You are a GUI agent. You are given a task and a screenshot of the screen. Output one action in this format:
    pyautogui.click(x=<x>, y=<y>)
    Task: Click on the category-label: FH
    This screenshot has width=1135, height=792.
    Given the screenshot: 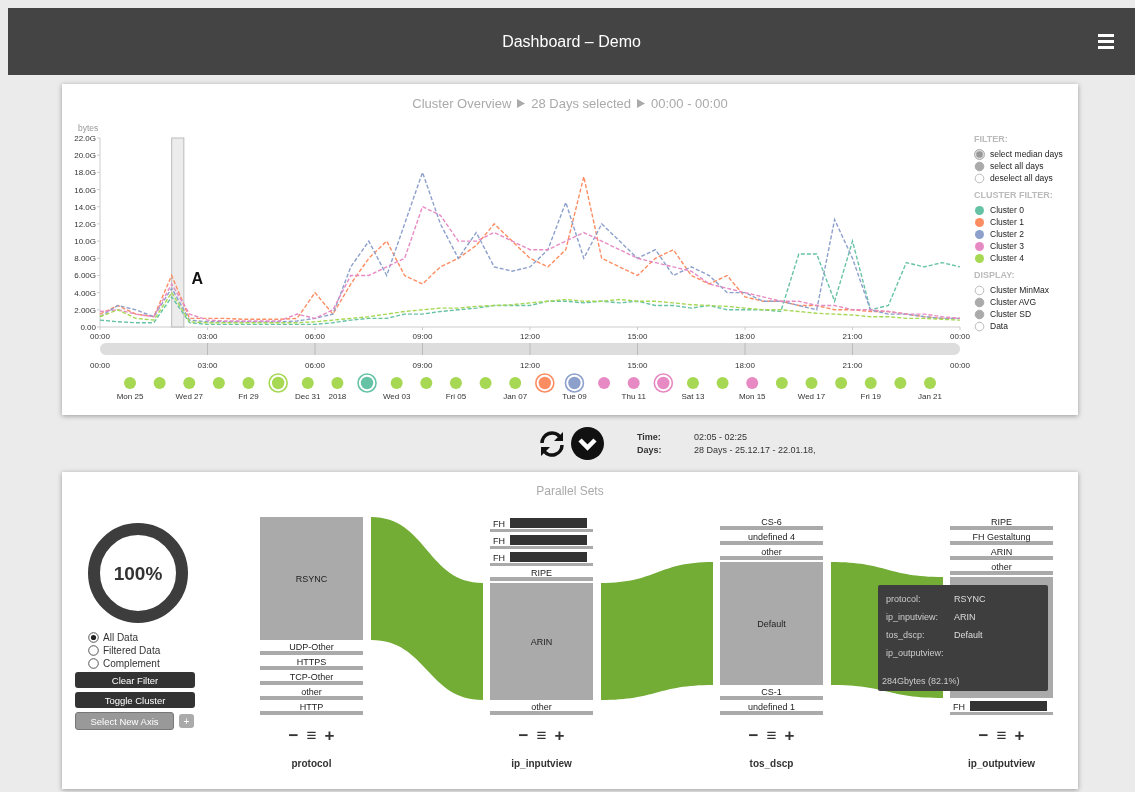 What is the action you would take?
    pyautogui.click(x=499, y=541)
    